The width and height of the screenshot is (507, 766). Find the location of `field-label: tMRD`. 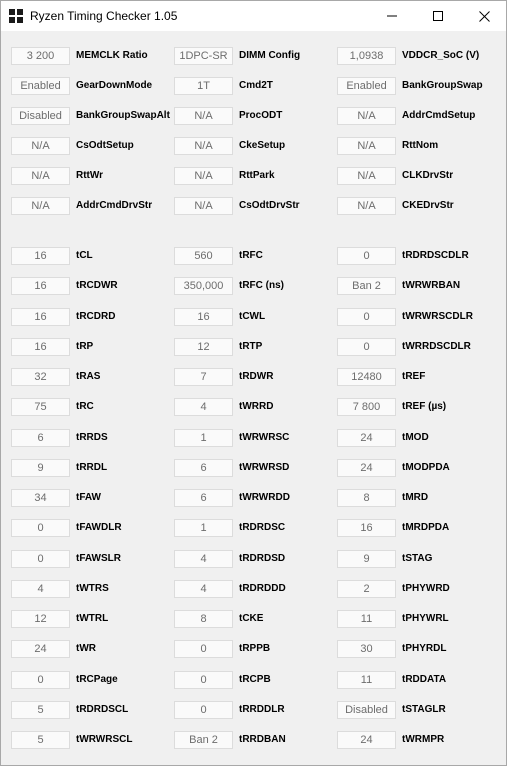

field-label: tMRD is located at coordinates (415, 497).